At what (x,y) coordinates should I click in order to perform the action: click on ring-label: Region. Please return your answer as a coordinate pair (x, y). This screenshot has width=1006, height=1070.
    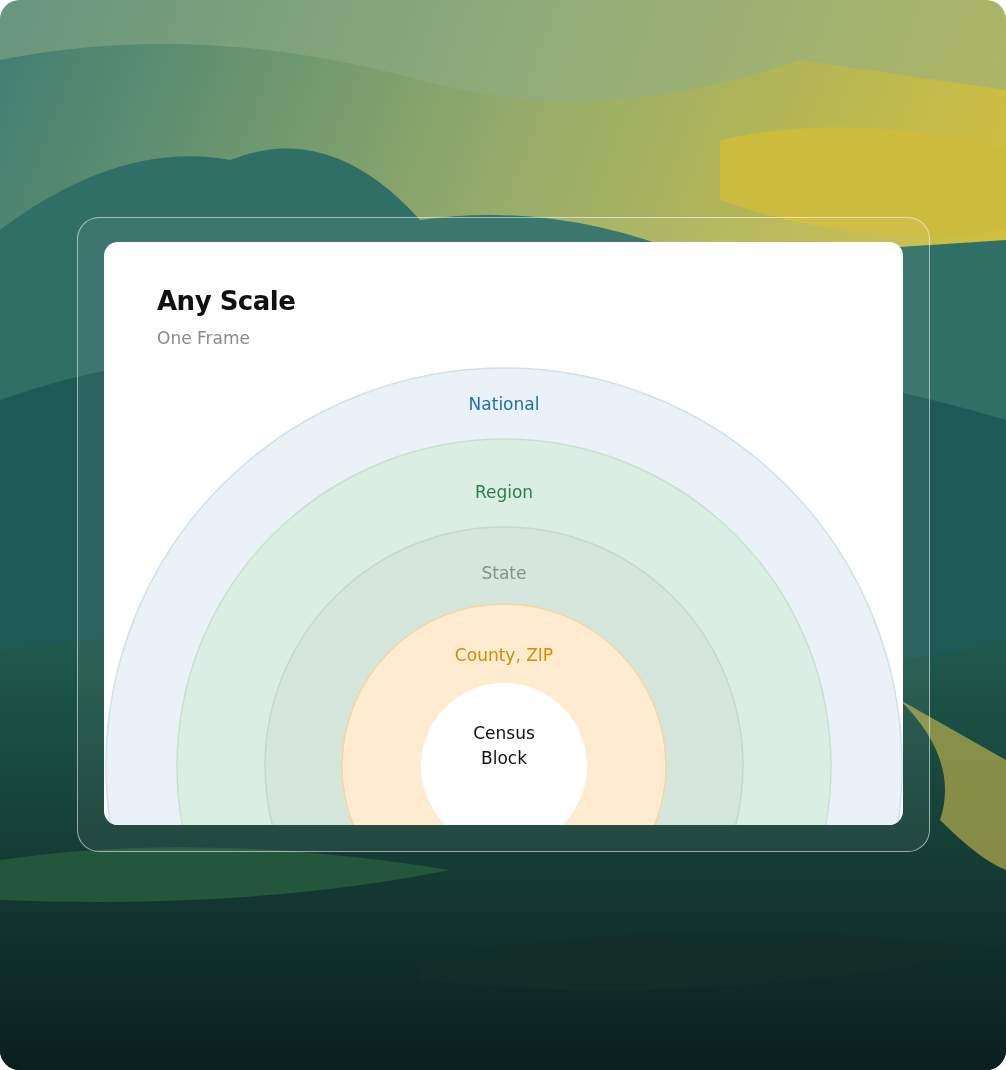
    Looking at the image, I should click on (504, 492).